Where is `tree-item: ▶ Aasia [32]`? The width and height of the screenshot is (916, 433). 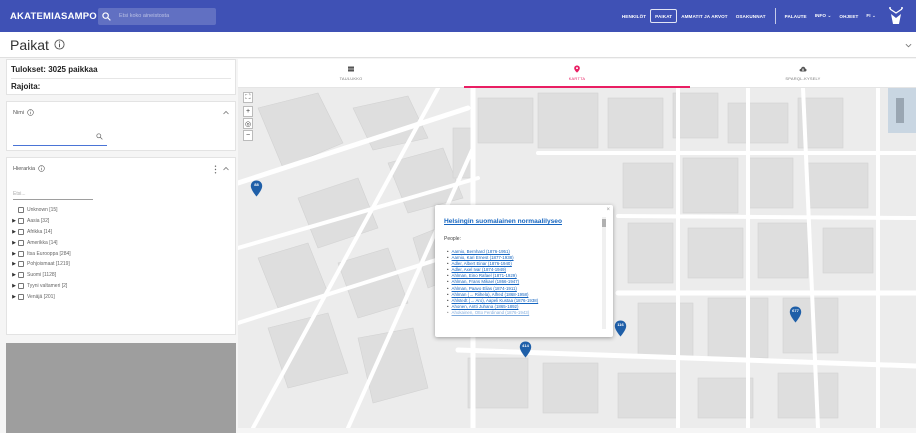
tree-item: ▶ Aasia [32] is located at coordinates (41, 221).